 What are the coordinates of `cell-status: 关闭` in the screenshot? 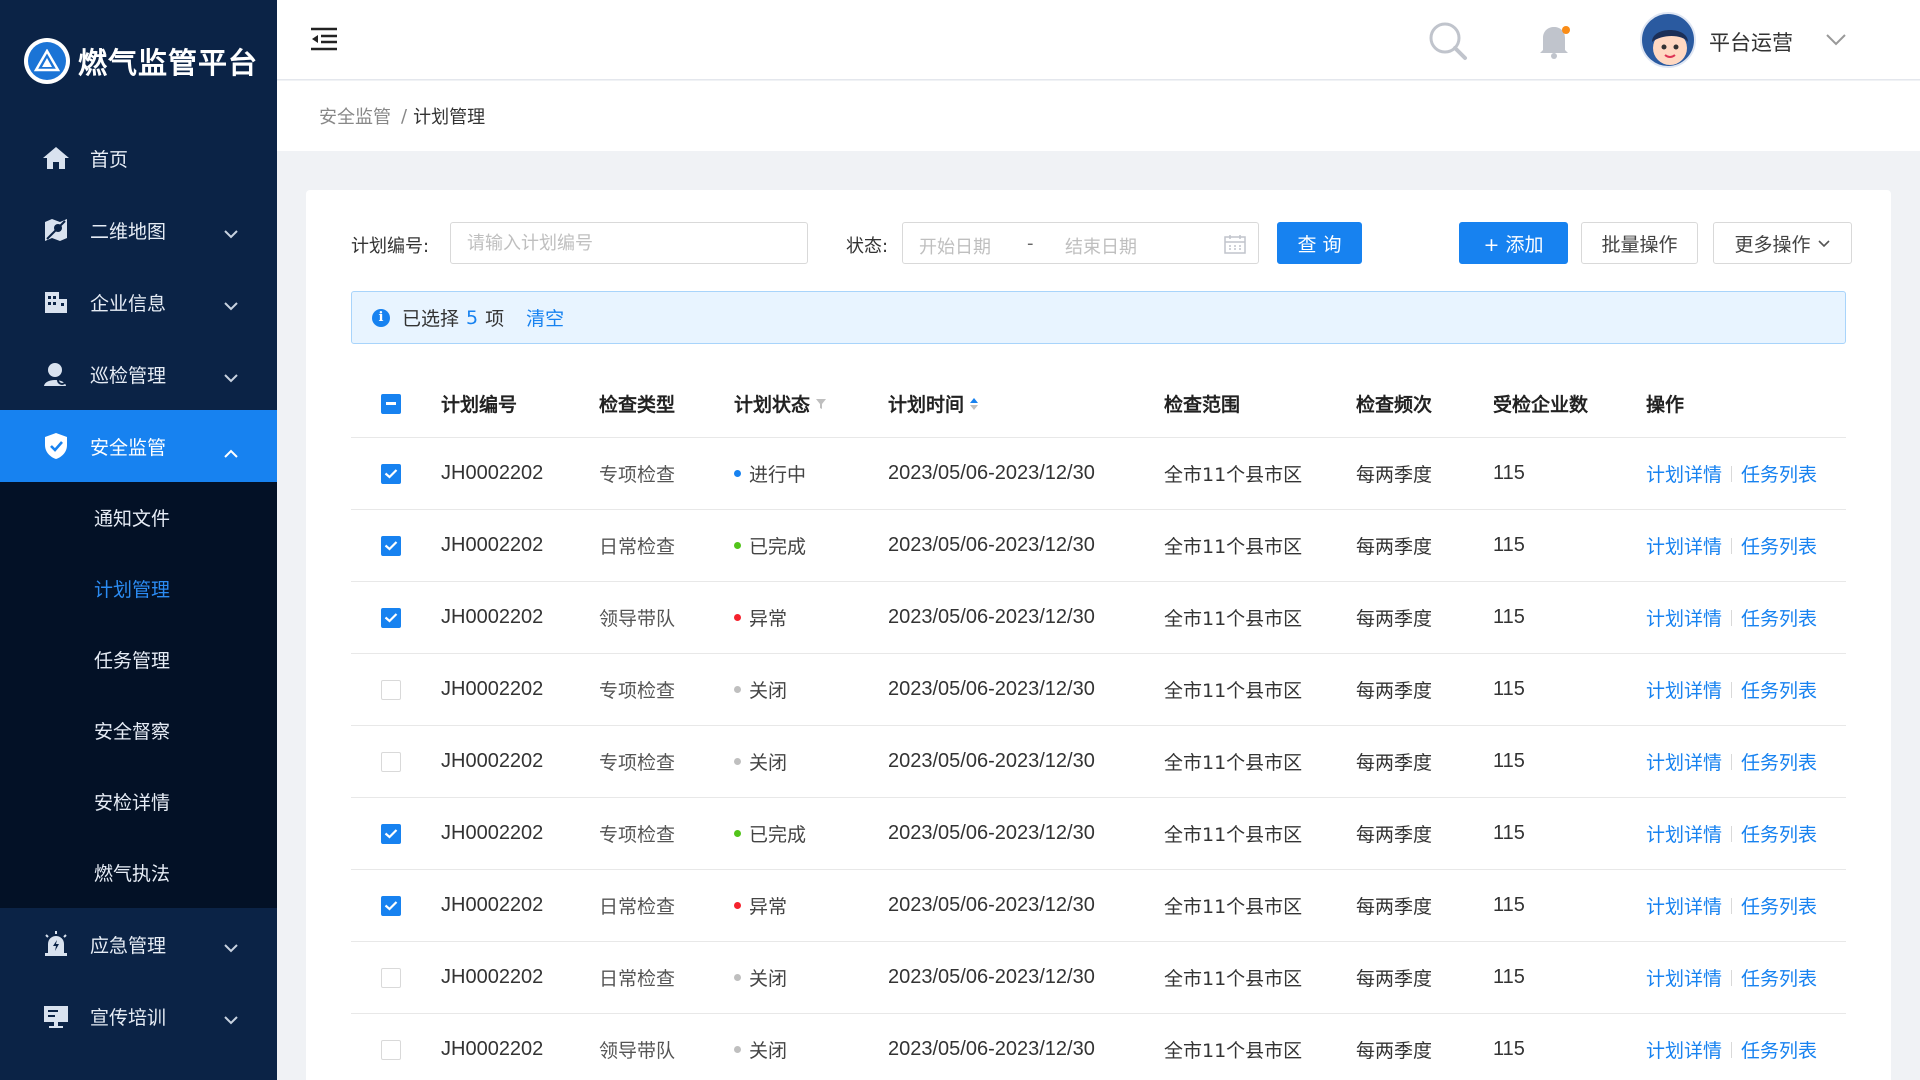 It's located at (760, 1047).